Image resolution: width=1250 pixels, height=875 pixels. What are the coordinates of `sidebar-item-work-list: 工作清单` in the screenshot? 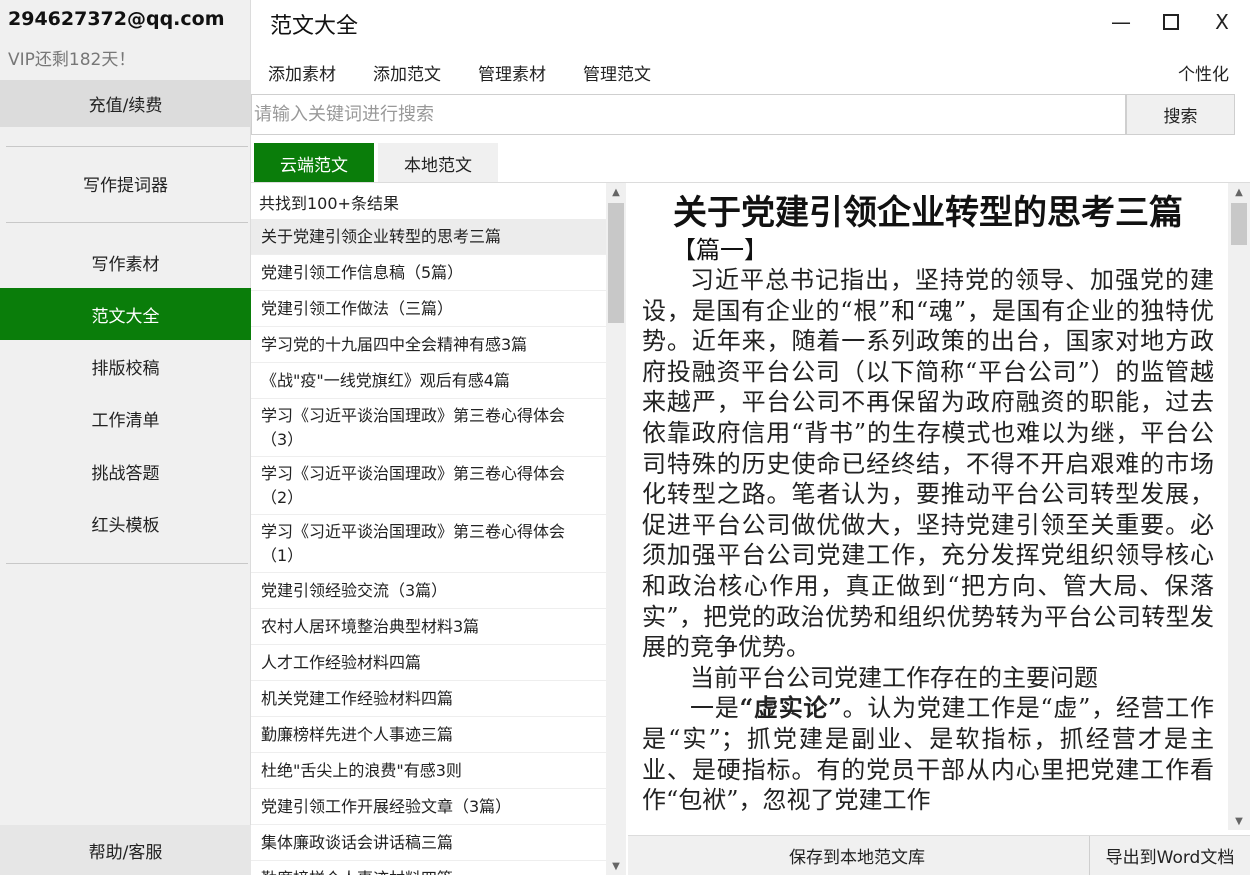 It's located at (125, 418).